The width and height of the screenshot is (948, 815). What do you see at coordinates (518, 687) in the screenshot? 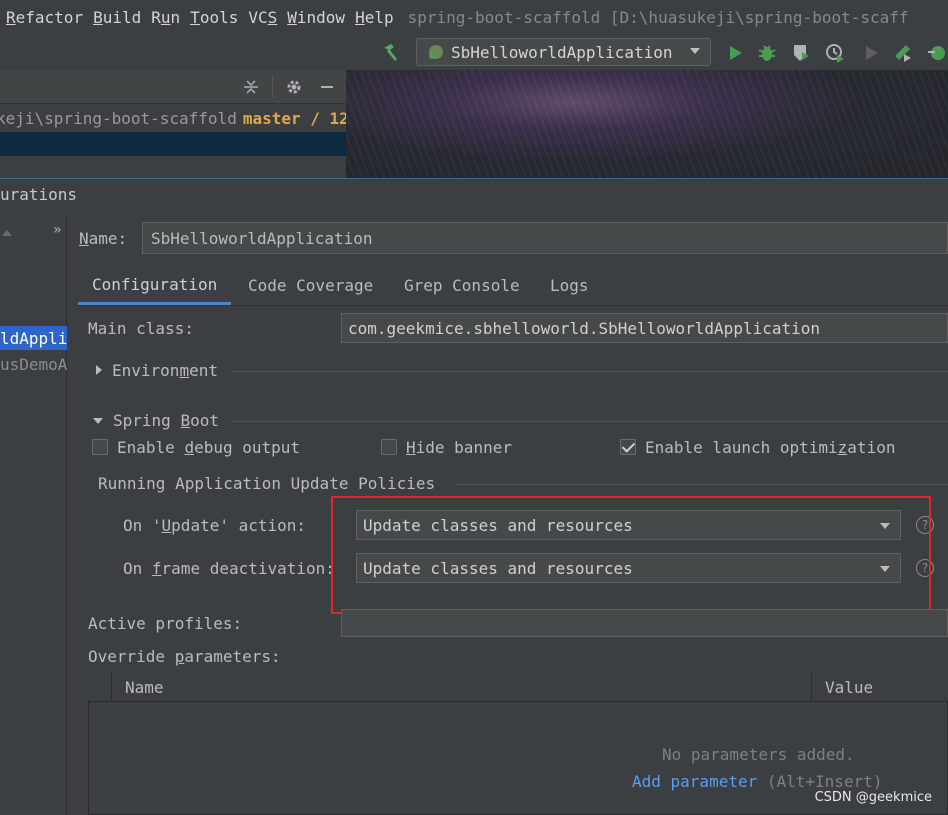
I see `table-header: Name Value` at bounding box center [518, 687].